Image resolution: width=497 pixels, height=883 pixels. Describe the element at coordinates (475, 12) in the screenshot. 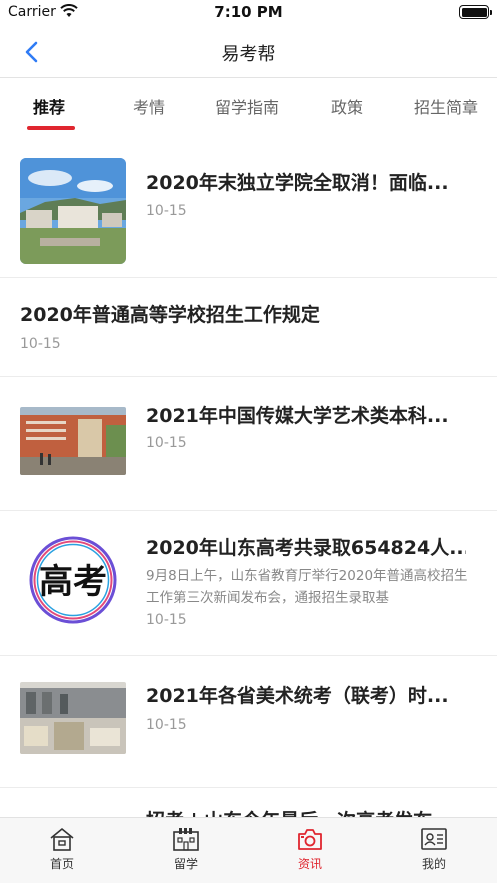

I see `battery-icon` at that location.